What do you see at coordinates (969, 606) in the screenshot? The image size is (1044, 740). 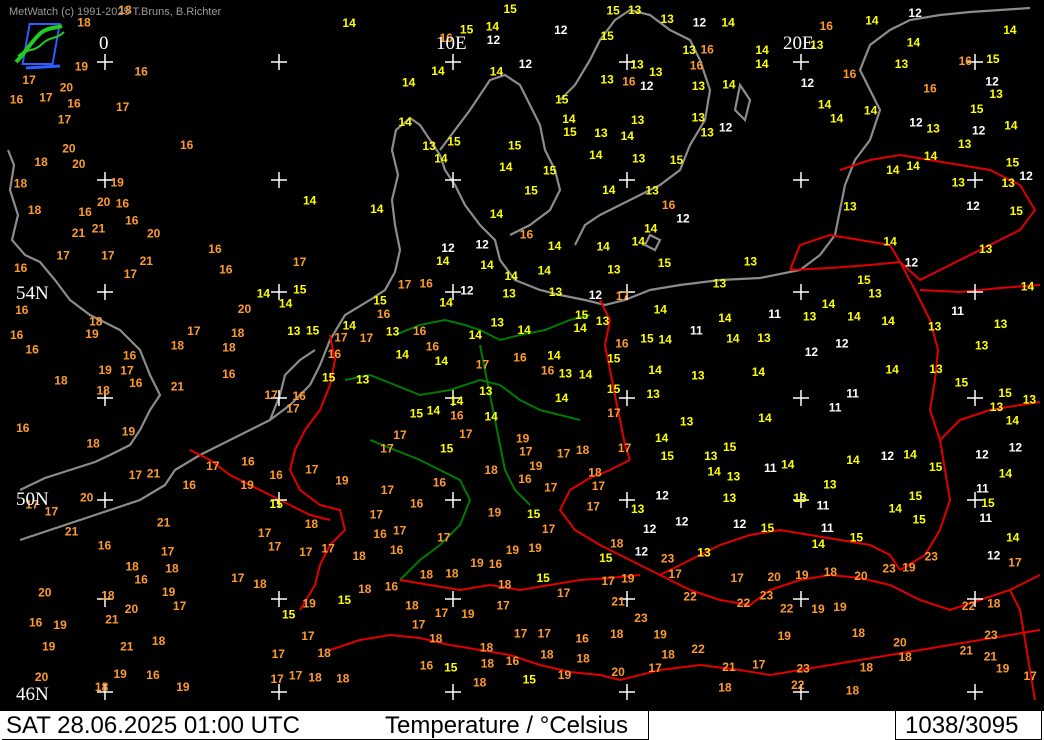 I see `station-temperature-label: 22` at bounding box center [969, 606].